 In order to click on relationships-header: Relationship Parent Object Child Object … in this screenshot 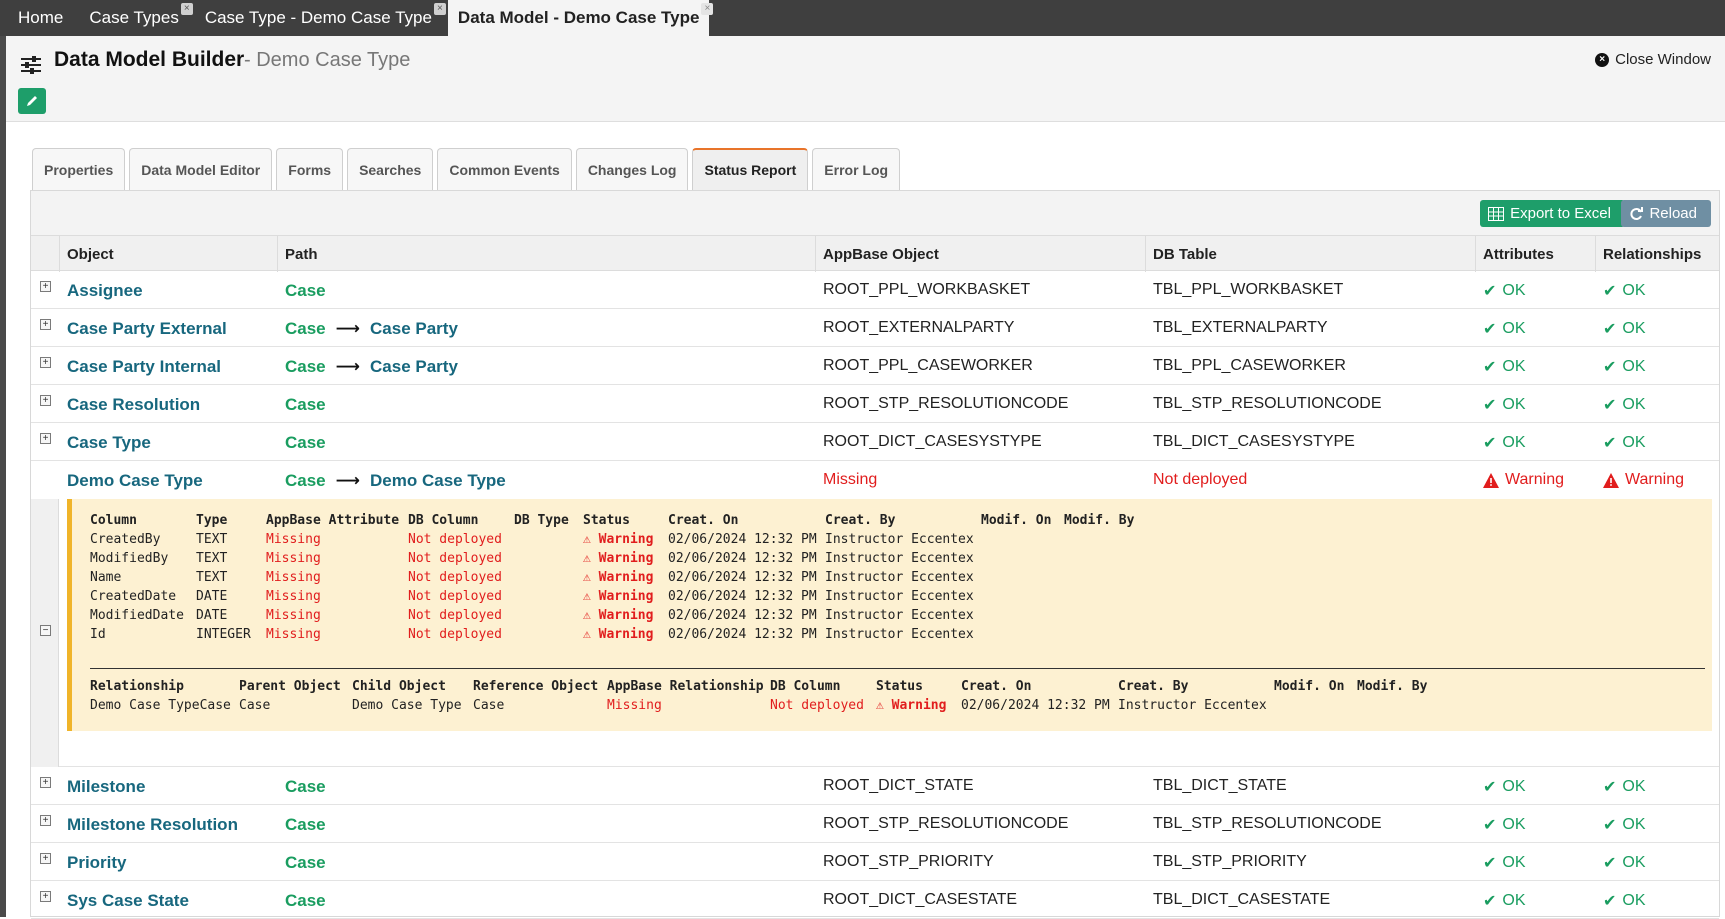, I will do `click(892, 688)`.